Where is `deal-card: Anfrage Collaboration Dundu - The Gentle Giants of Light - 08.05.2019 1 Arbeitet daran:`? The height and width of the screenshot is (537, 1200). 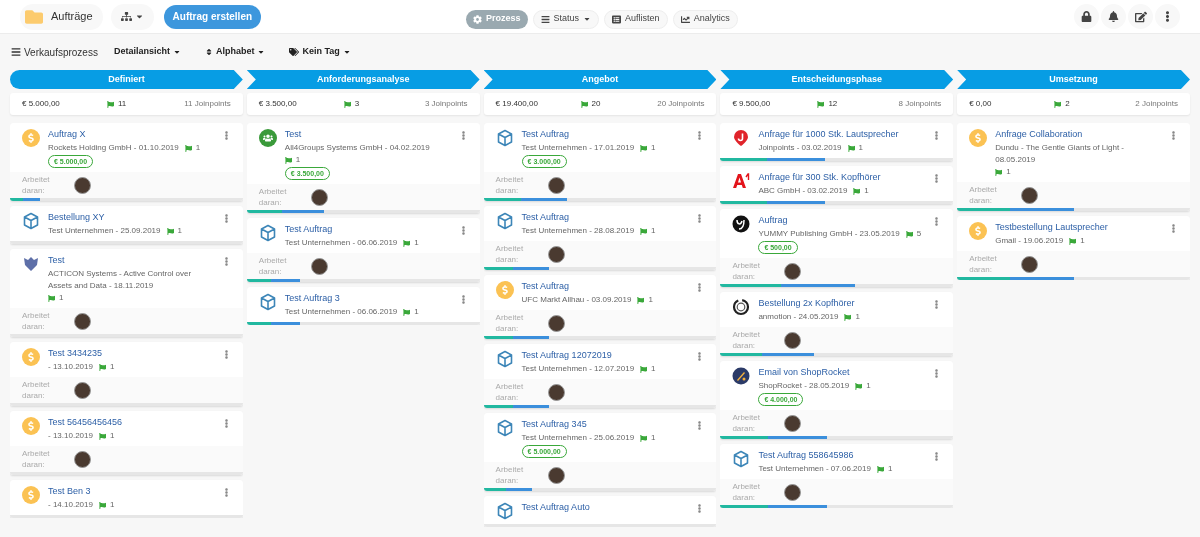
deal-card: Anfrage Collaboration Dundu - The Gentle Giants of Light - 08.05.2019 1 Arbeitet daran: is located at coordinates (1073, 167).